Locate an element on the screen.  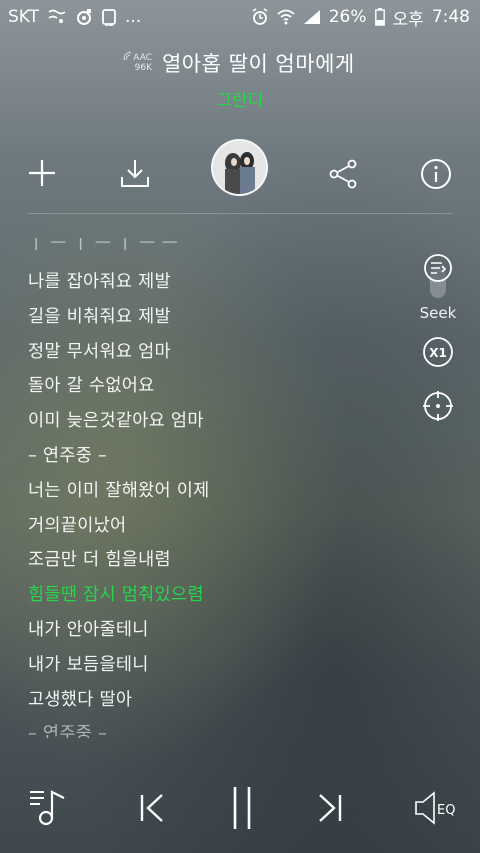
info-icon is located at coordinates (436, 174).